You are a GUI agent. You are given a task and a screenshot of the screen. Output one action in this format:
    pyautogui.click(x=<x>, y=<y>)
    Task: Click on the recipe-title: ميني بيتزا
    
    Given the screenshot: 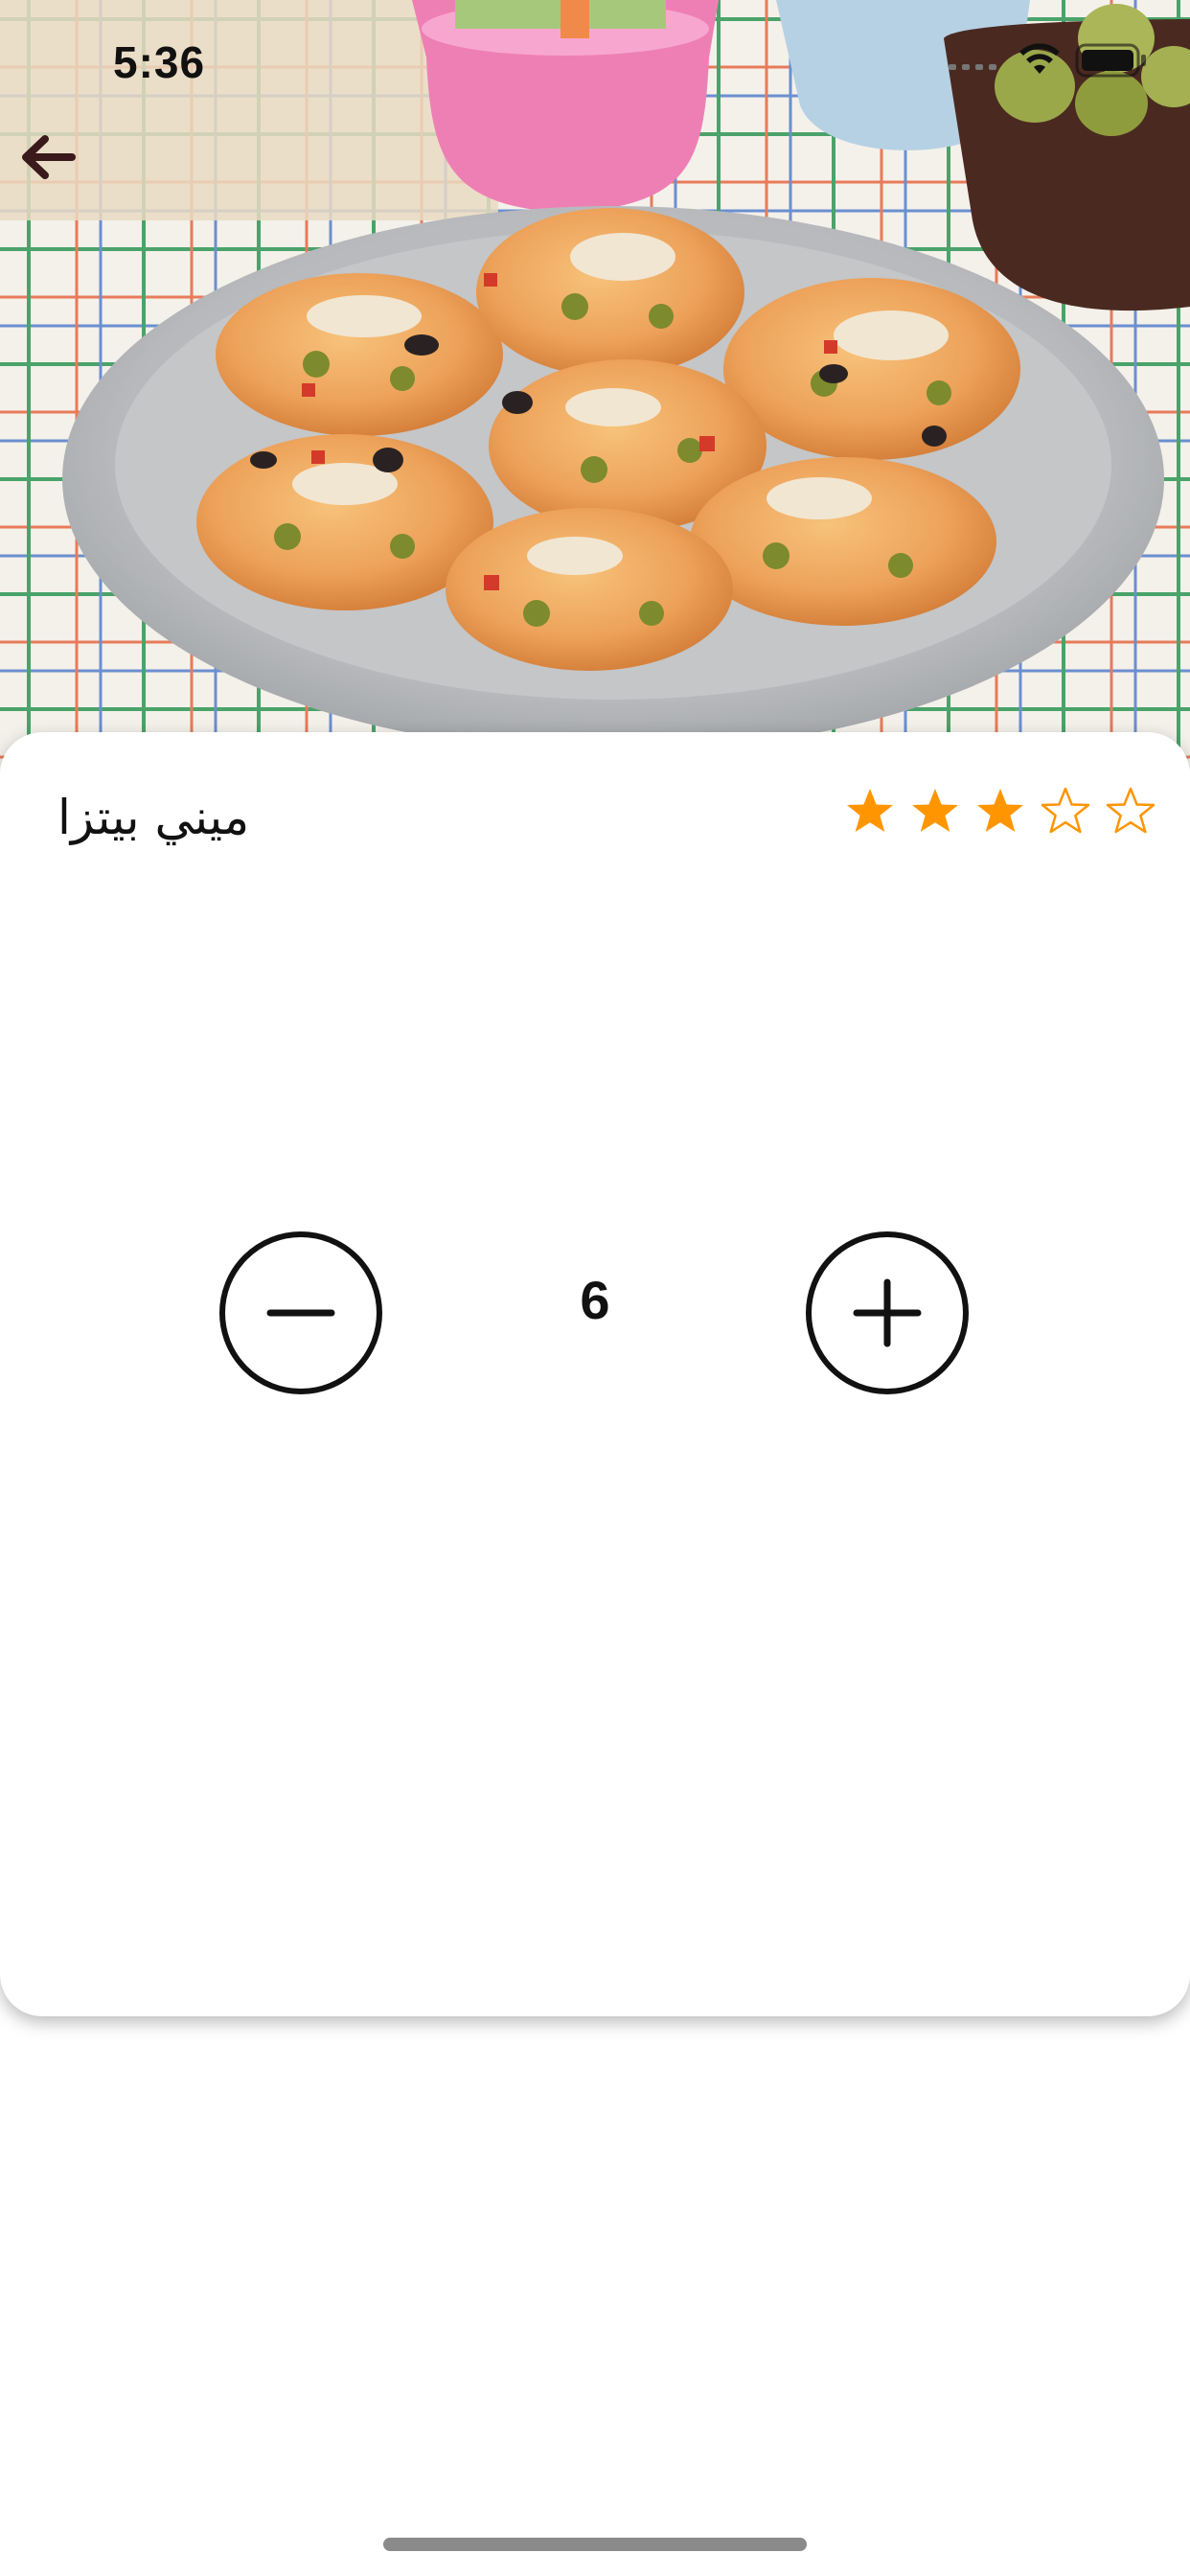 What is the action you would take?
    pyautogui.click(x=154, y=817)
    